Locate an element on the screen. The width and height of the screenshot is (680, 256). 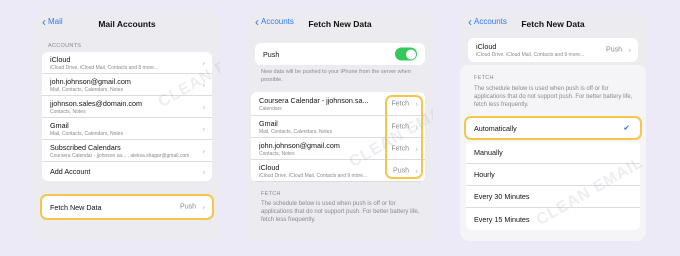
option-automatically: Automatically ✔ is located at coordinates (553, 128).